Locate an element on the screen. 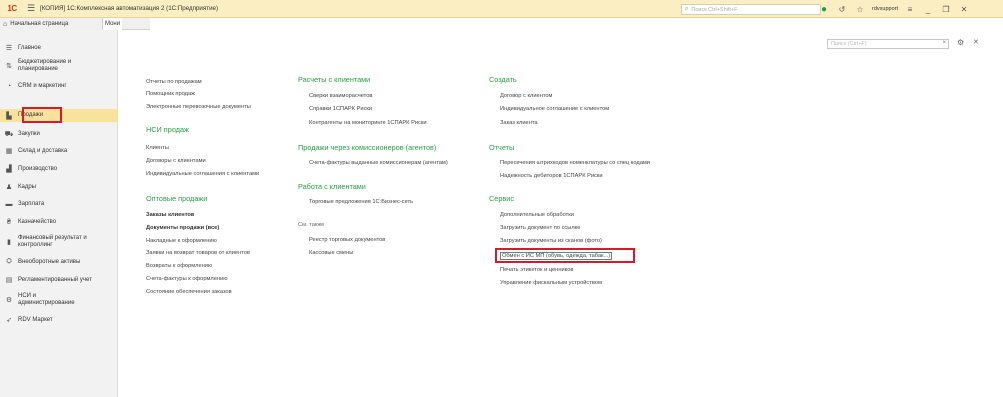 This screenshot has width=1003, height=397. link-print-labels: Печать этикеток и ценников is located at coordinates (536, 270).